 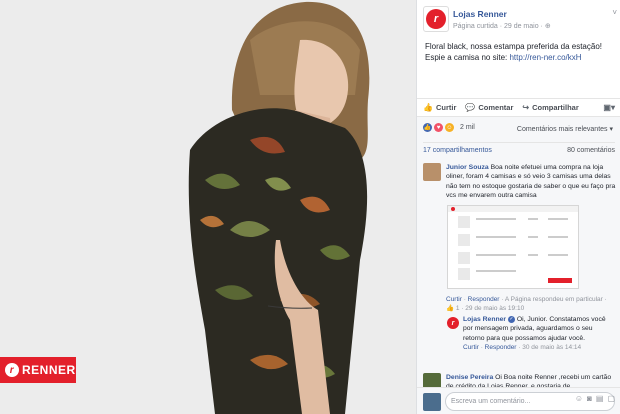 What do you see at coordinates (427, 127) in the screenshot?
I see `like-reaction-icon: 👍` at bounding box center [427, 127].